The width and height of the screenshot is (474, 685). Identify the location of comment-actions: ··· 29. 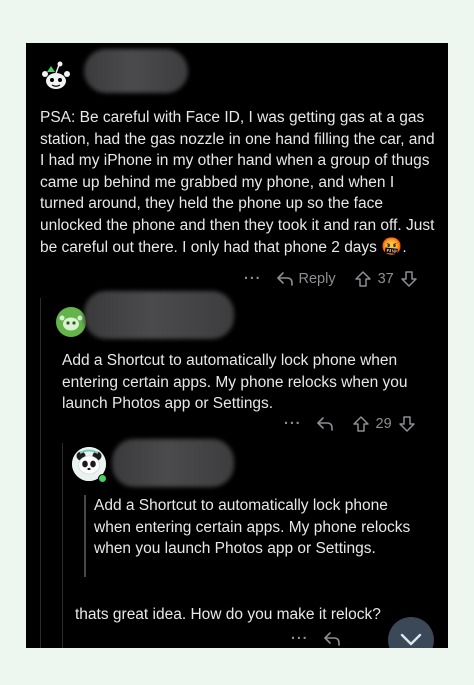
(350, 424).